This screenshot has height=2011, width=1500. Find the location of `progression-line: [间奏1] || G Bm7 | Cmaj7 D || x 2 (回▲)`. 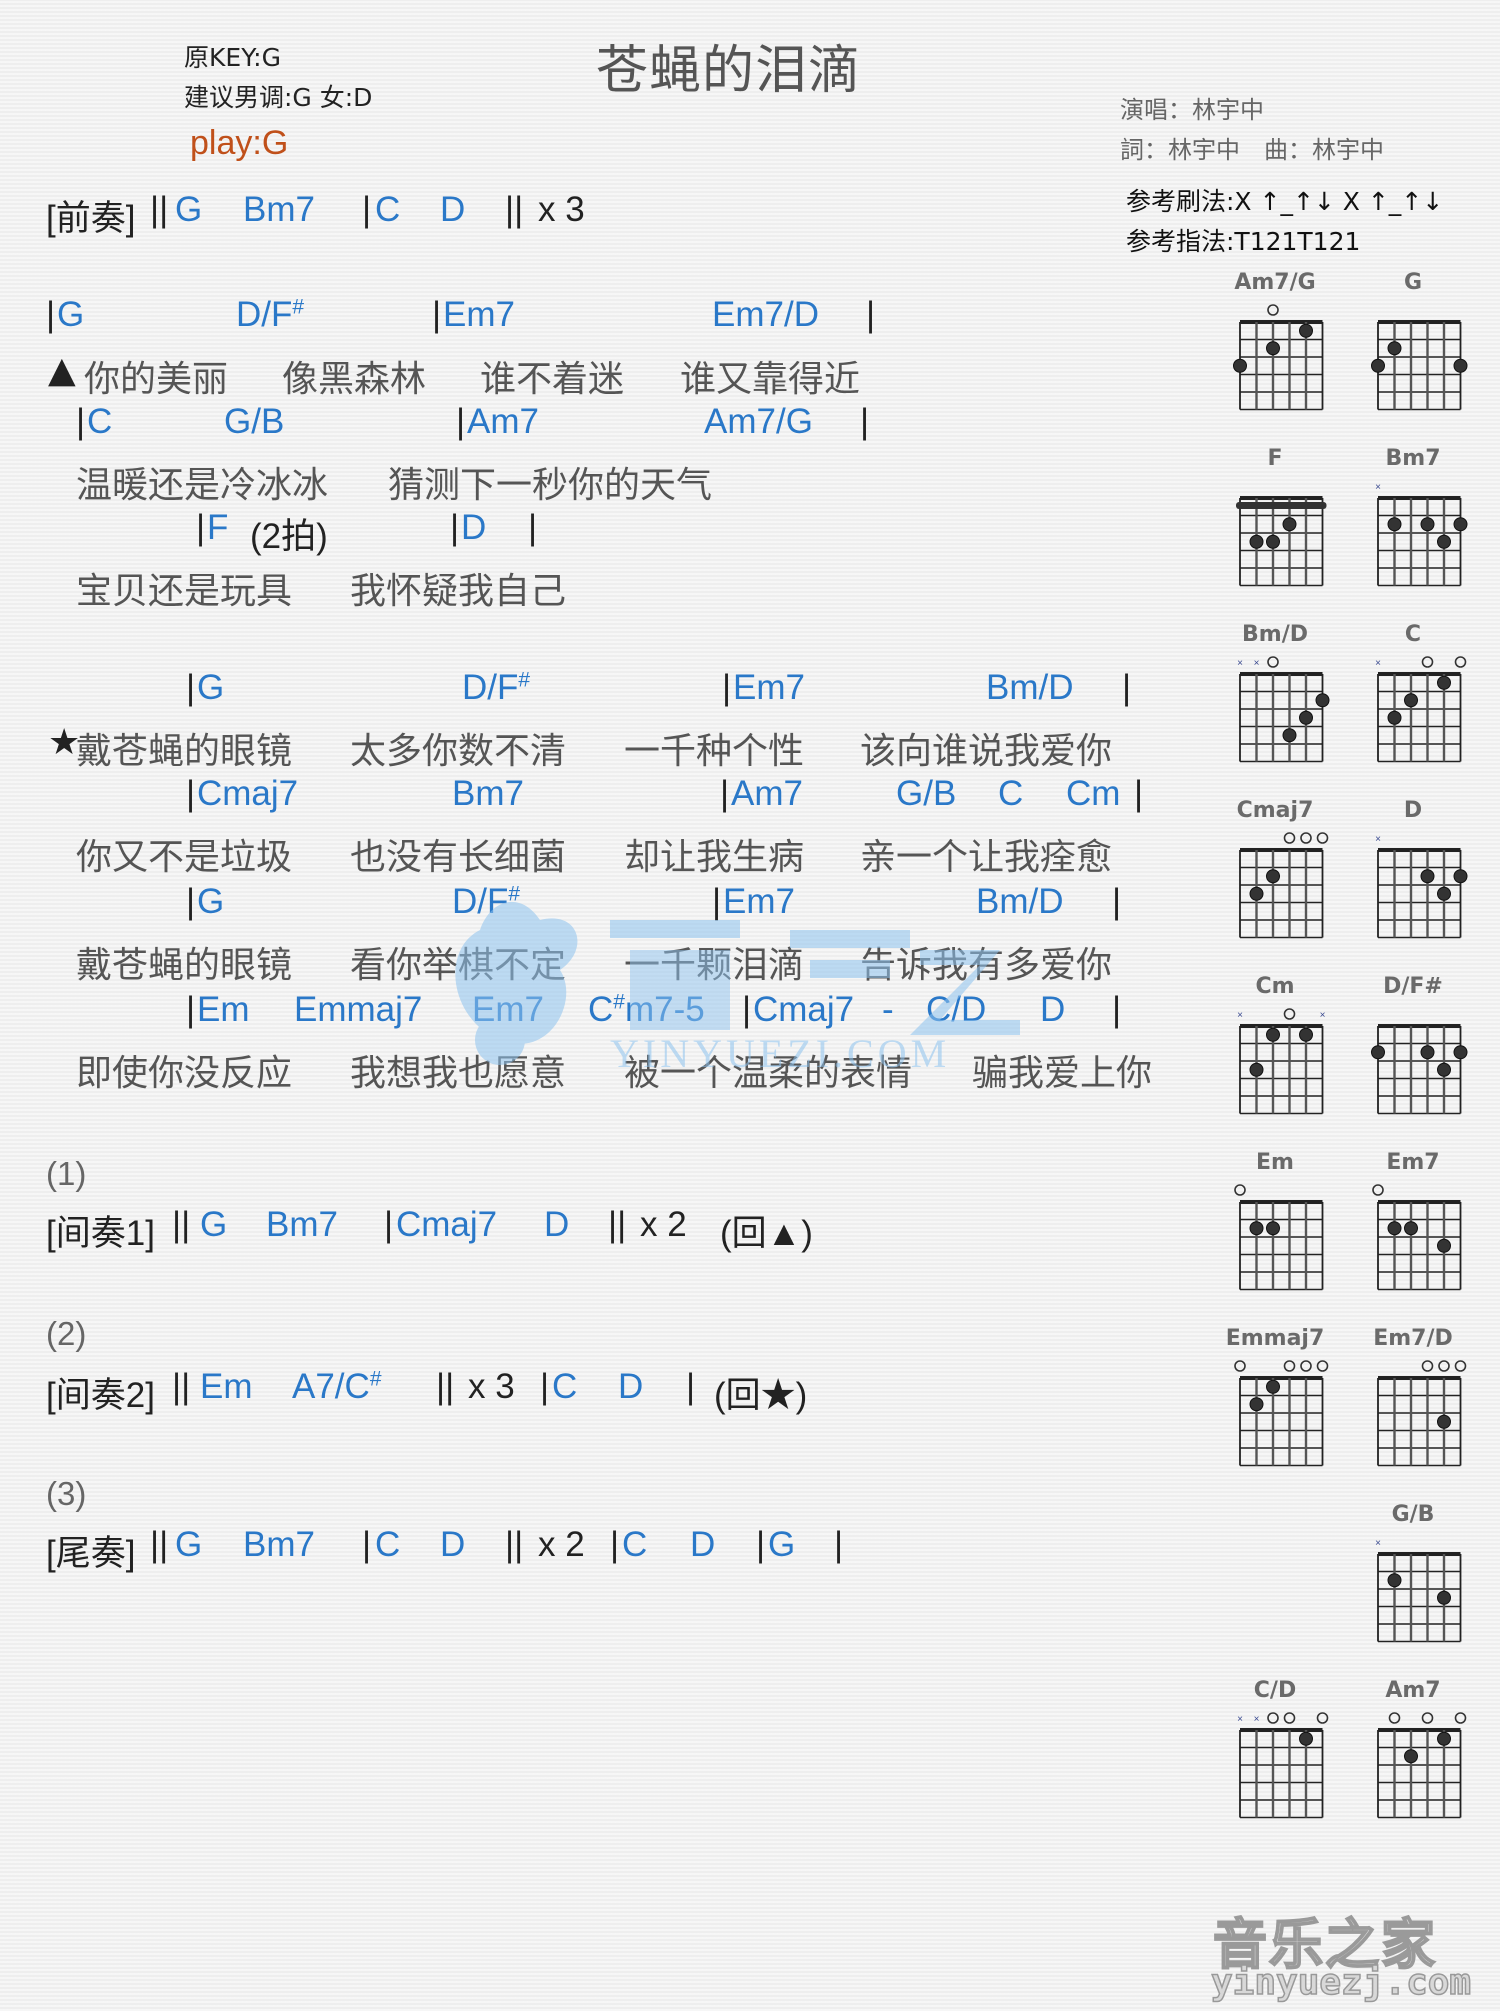

progression-line: [间奏1] || G Bm7 | Cmaj7 D || x 2 (回▲) is located at coordinates (550, 1230).